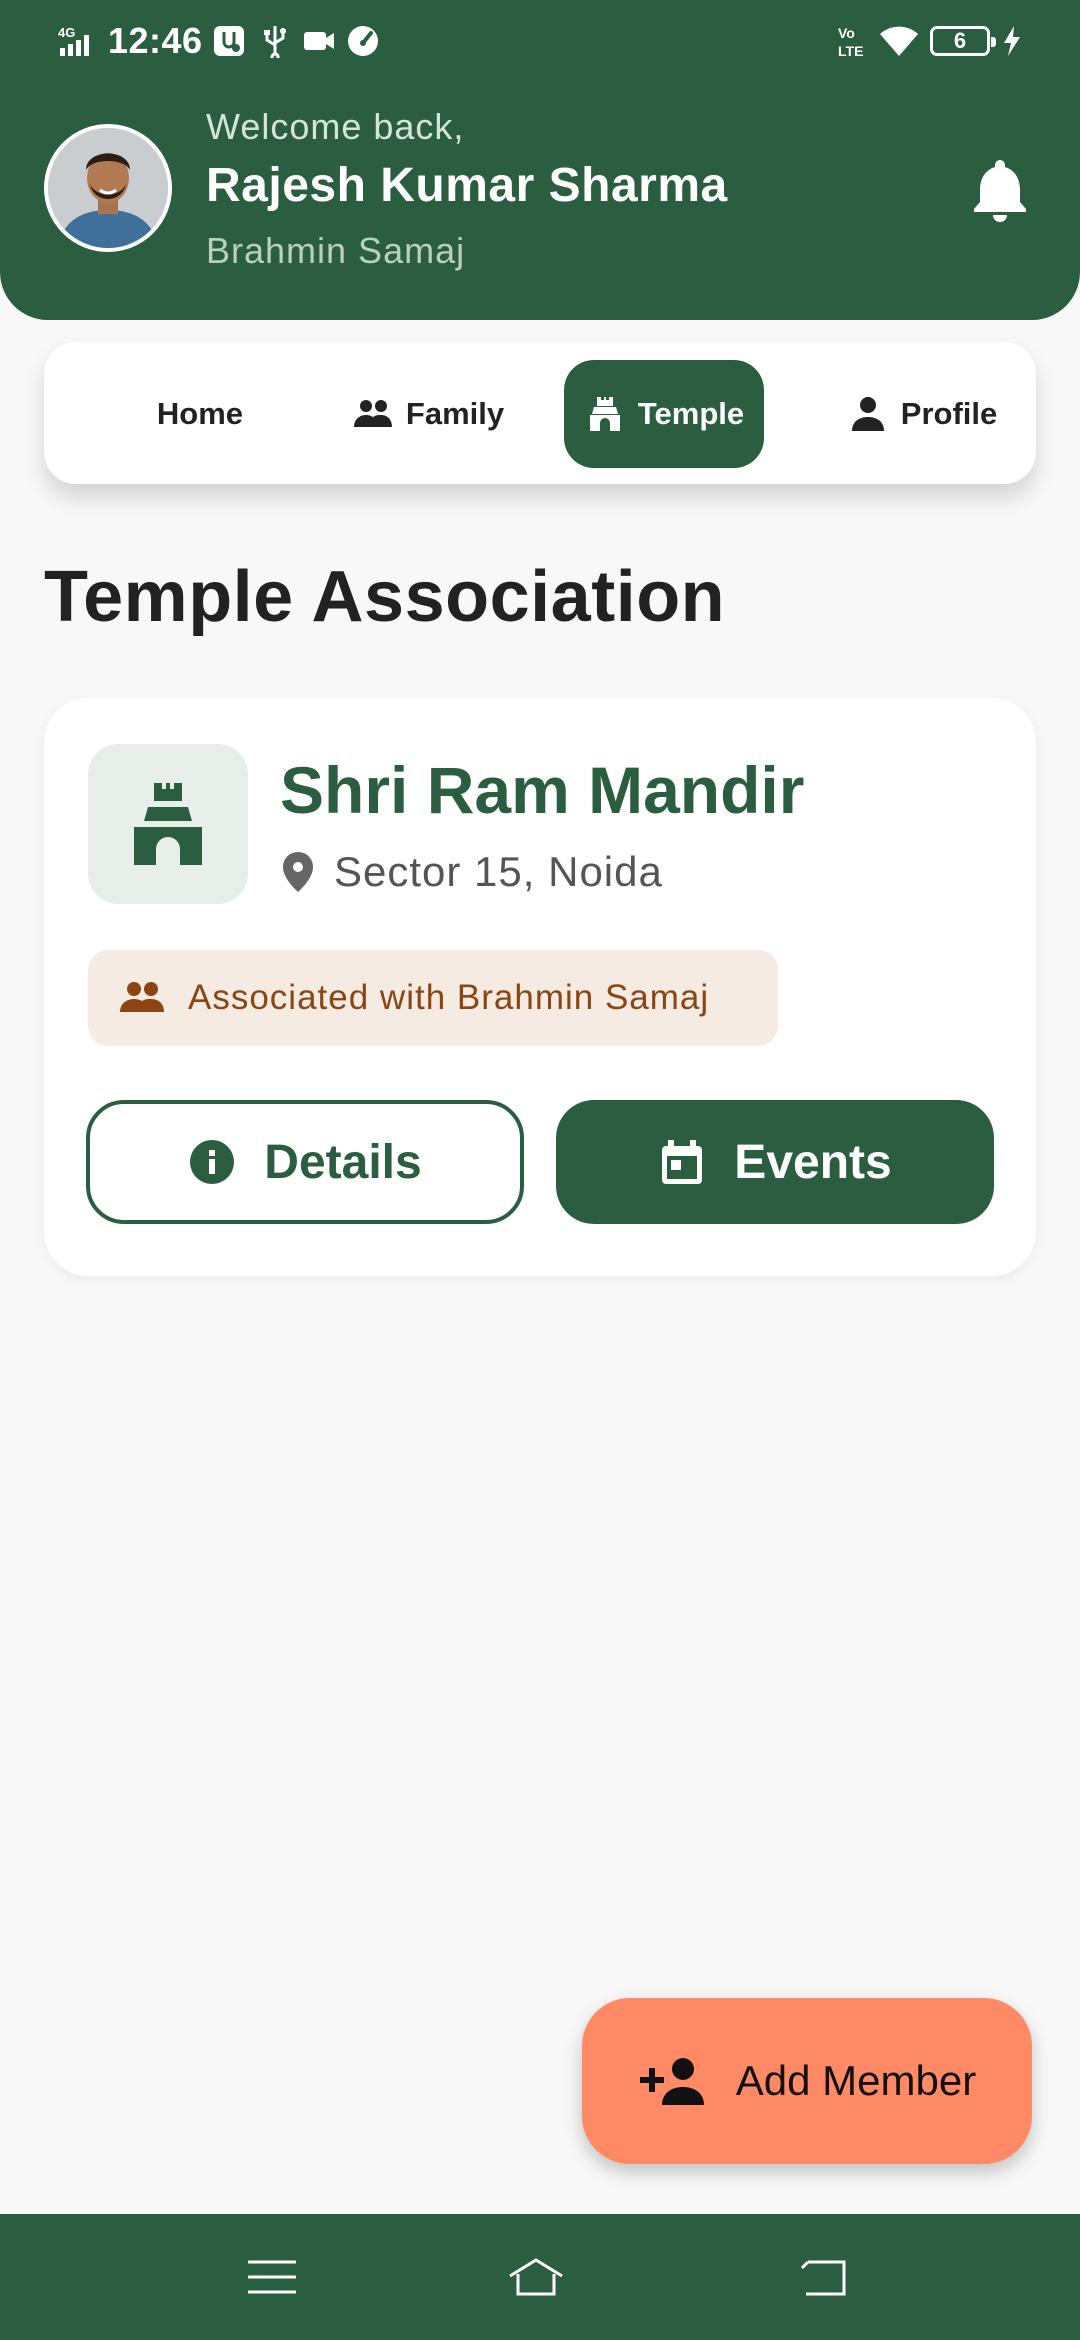  I want to click on status-bar: 4G 12:46 Vo LTE 6, so click(540, 42).